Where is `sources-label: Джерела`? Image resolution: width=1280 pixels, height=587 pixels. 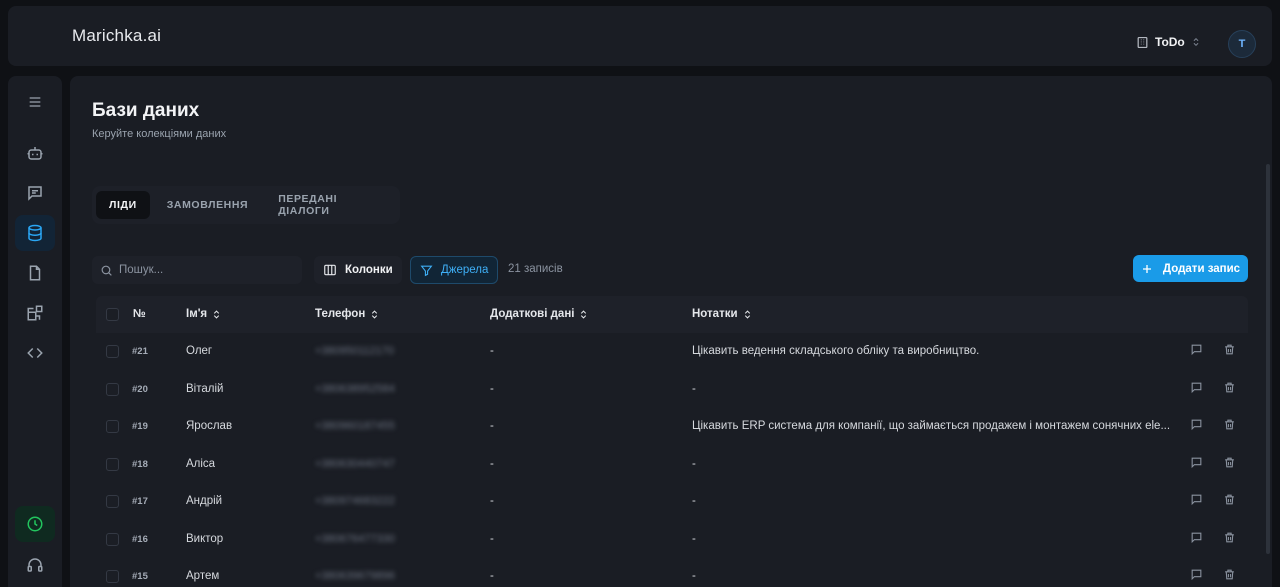 sources-label: Джерела is located at coordinates (465, 270).